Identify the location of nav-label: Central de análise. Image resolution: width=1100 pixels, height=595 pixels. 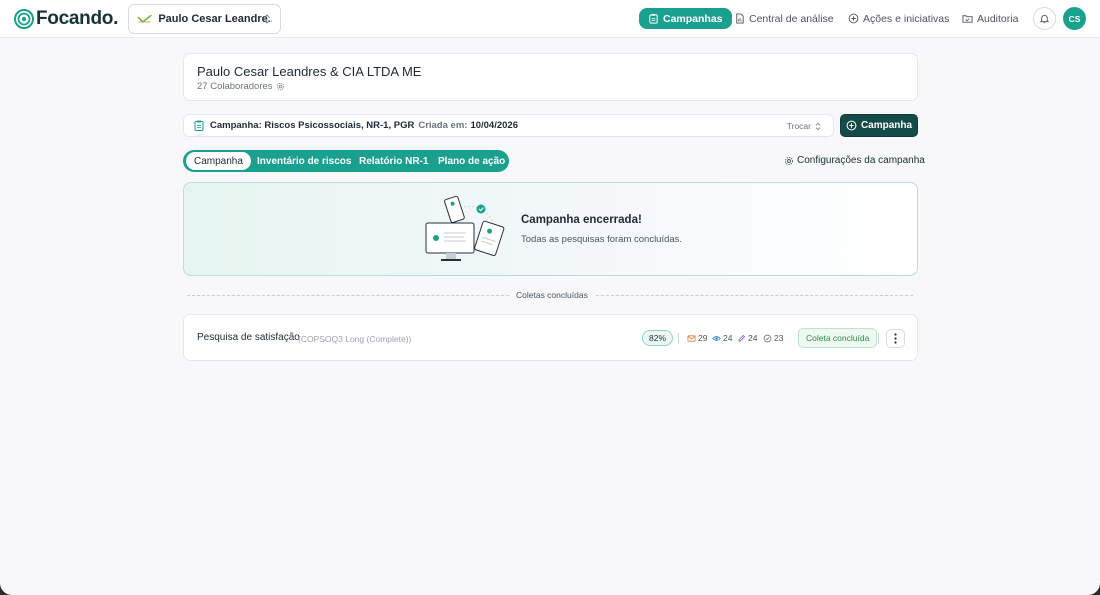
(791, 18).